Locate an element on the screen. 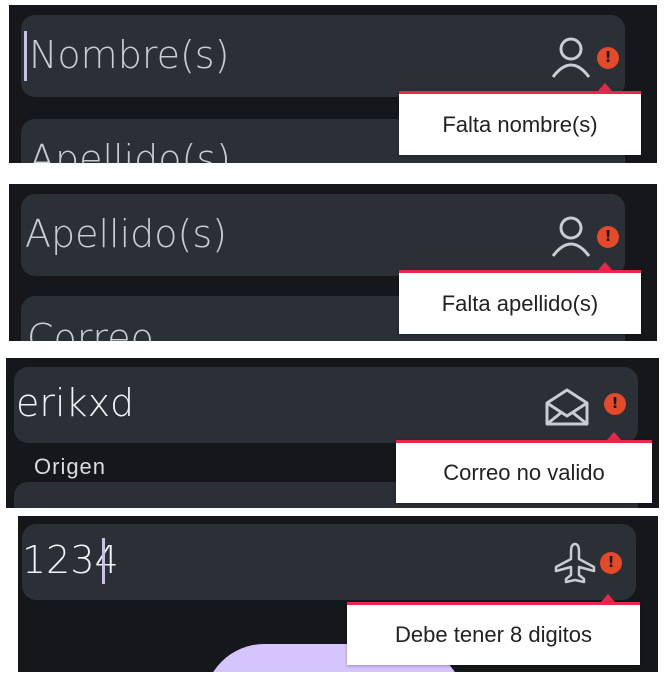 This screenshot has height=677, width=668. error-tooltip: Falta apellido(s) is located at coordinates (520, 302).